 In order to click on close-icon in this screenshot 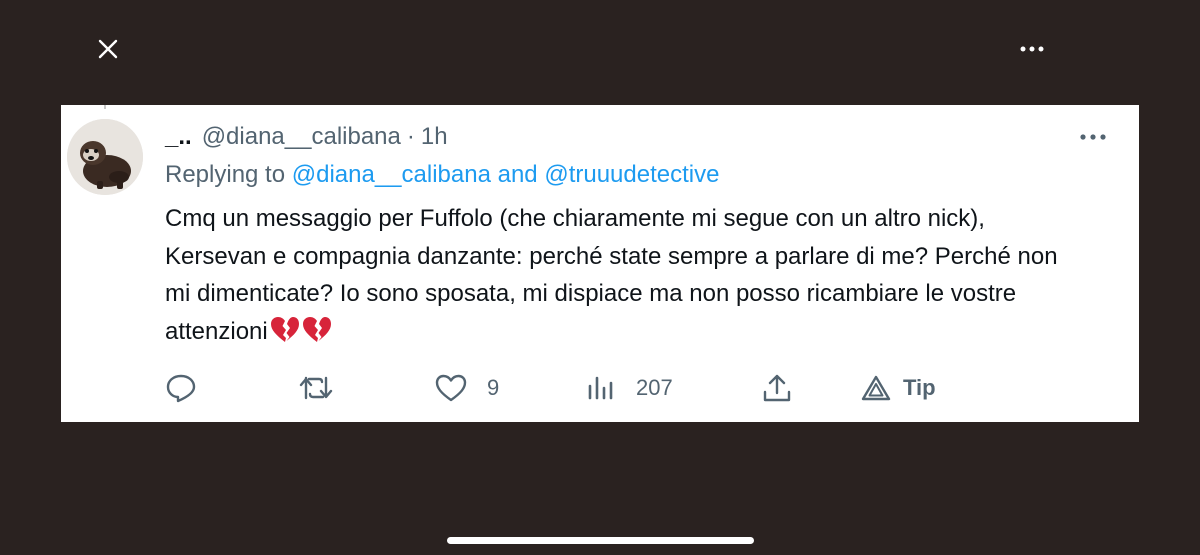, I will do `click(108, 49)`.